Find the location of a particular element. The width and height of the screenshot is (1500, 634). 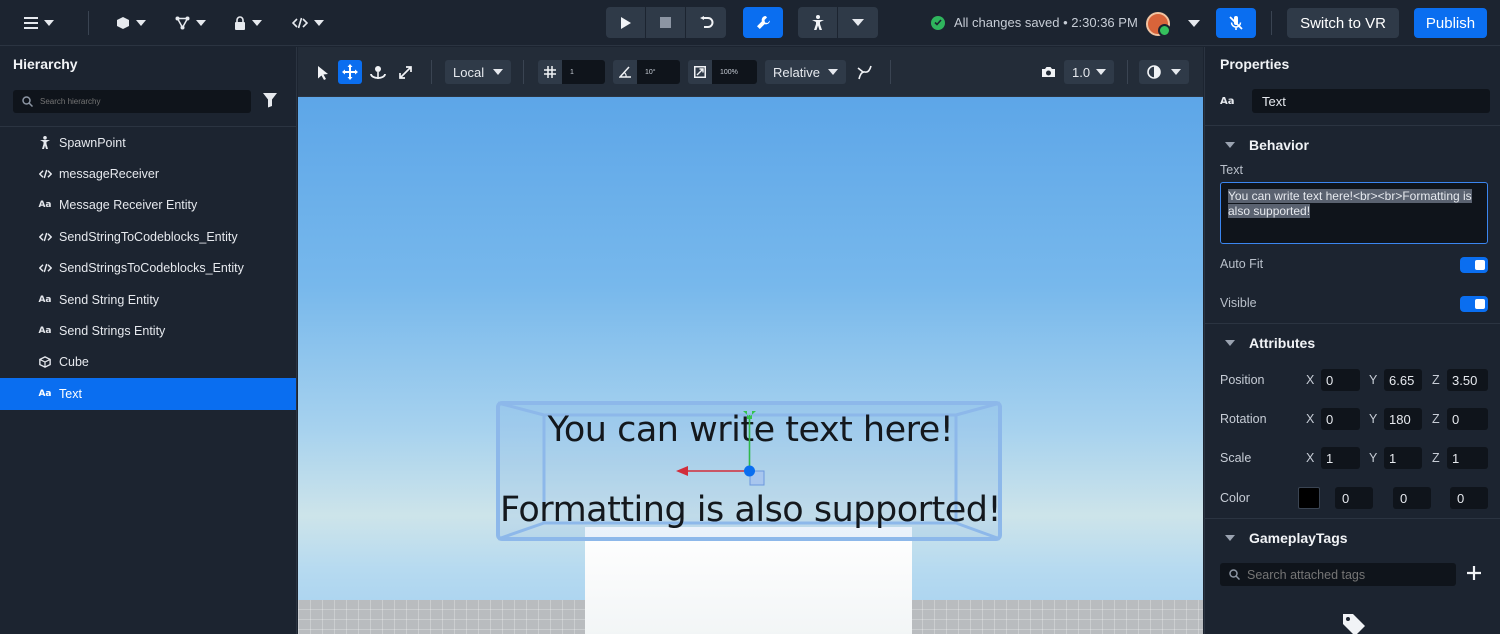

account-dropdown-icon is located at coordinates (1194, 23).